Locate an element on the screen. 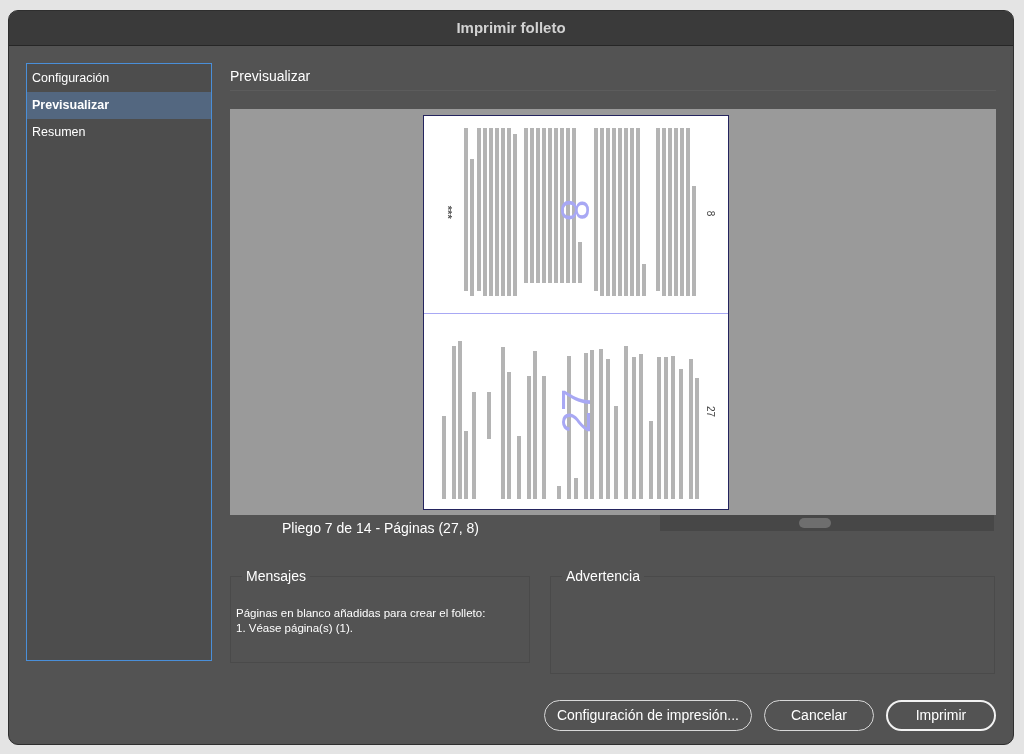 Image resolution: width=1024 pixels, height=754 pixels. dialog-button: Cancelar is located at coordinates (819, 715).